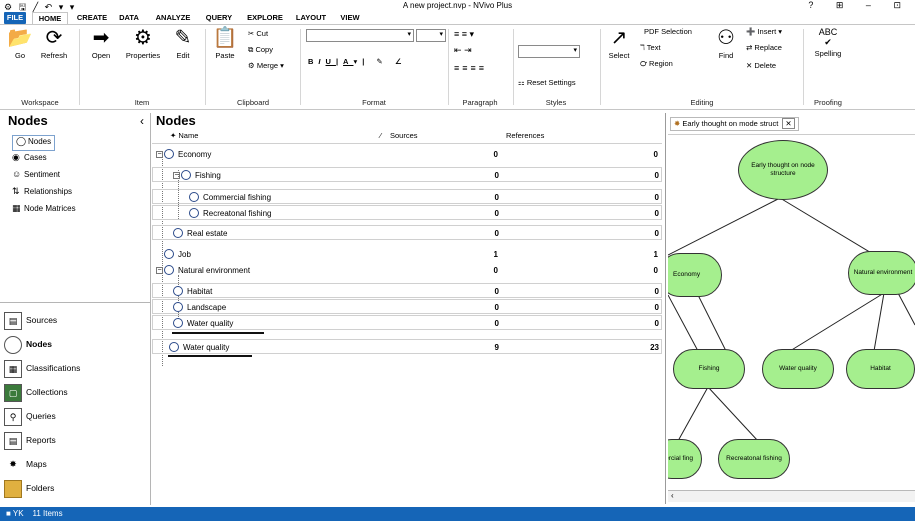 The height and width of the screenshot is (521, 915). Describe the element at coordinates (456, 34) in the screenshot. I see `bullets-icon: ≡` at that location.